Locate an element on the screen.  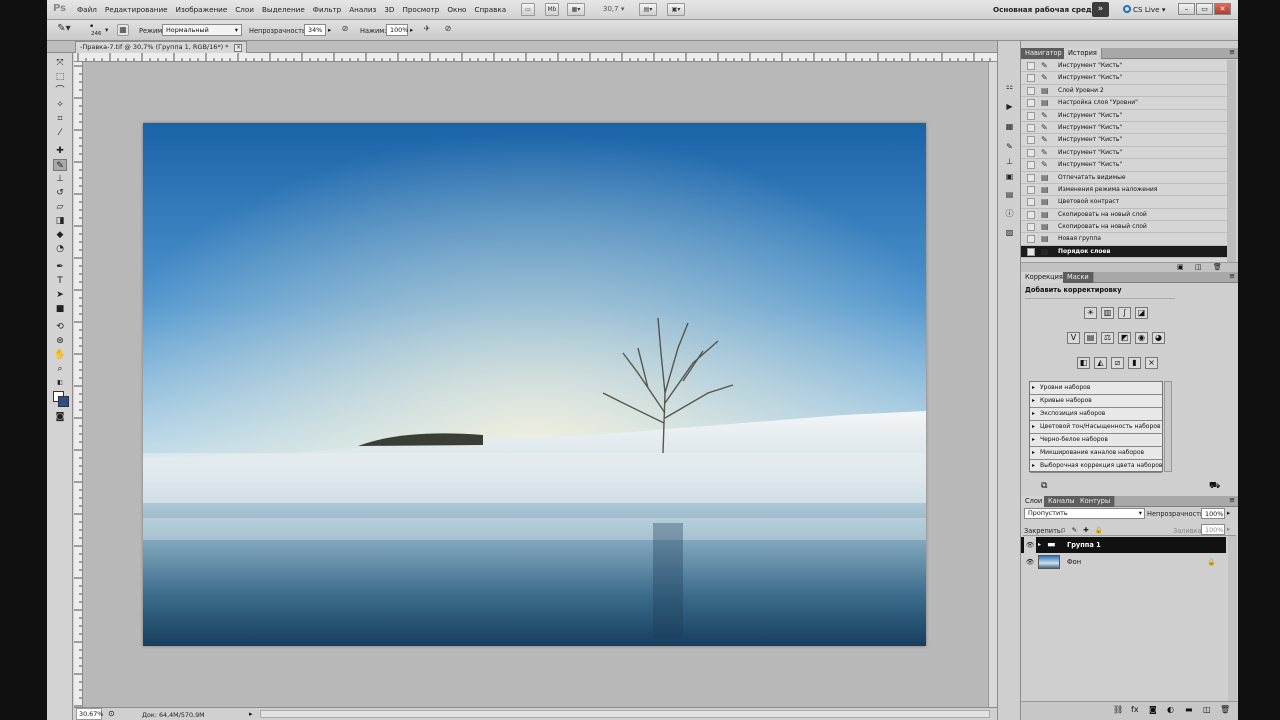
history-item: ▤ Настройка слоя "Уровни" is located at coordinates (1124, 103).